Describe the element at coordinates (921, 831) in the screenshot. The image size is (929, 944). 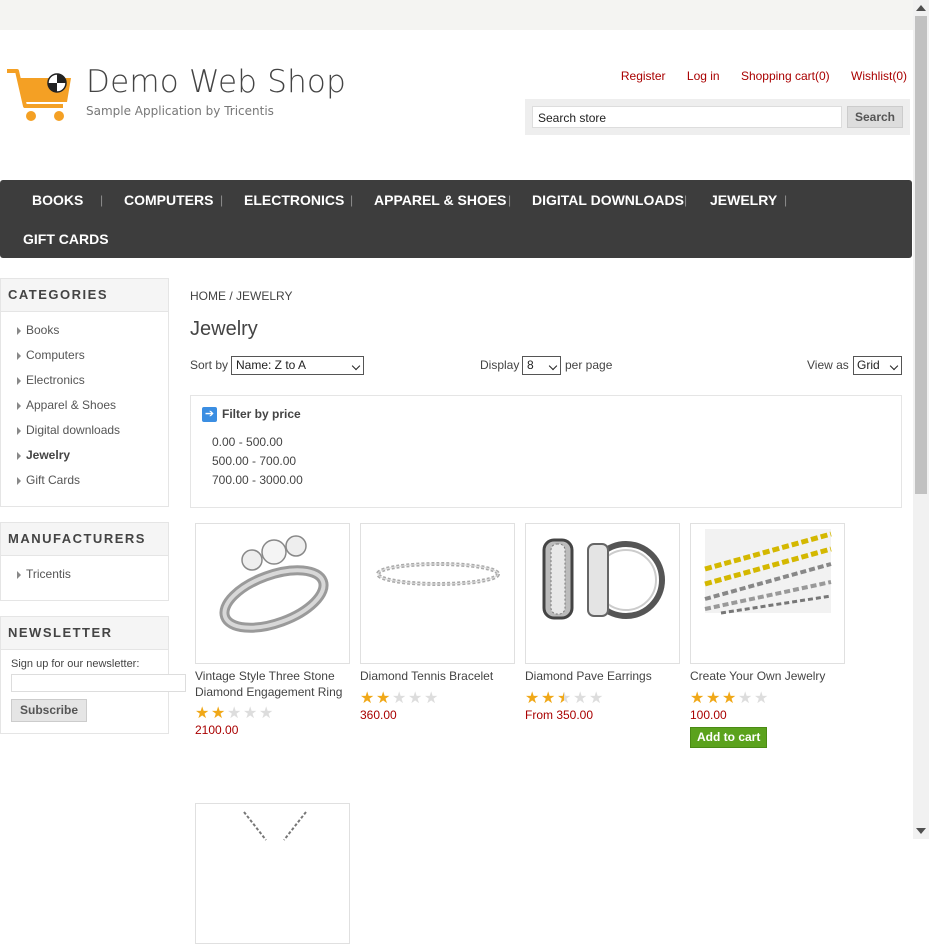
I see `scroll-down-arrow-icon` at that location.